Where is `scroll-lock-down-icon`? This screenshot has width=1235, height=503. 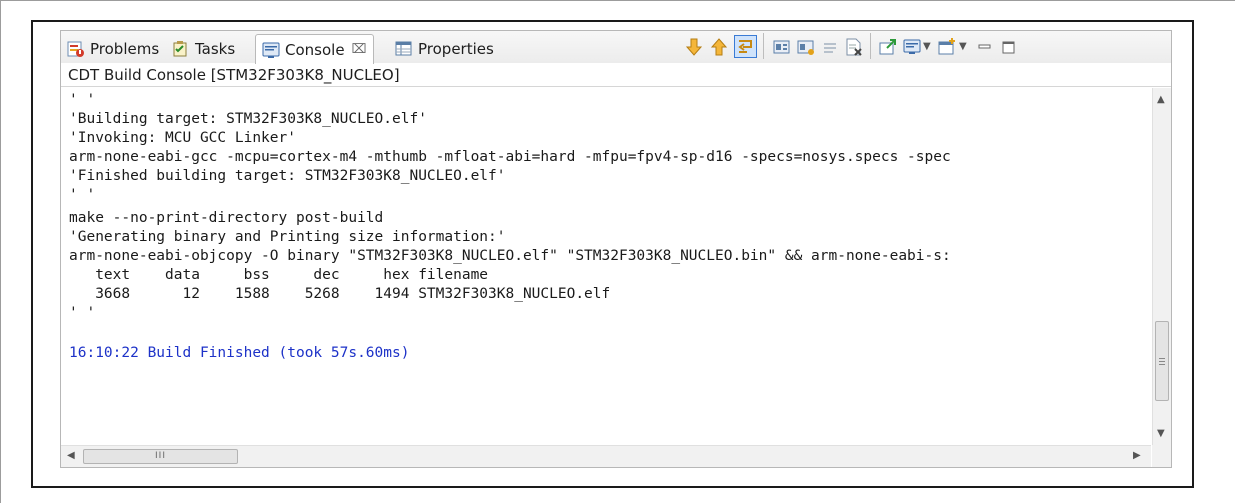 scroll-lock-down-icon is located at coordinates (694, 47).